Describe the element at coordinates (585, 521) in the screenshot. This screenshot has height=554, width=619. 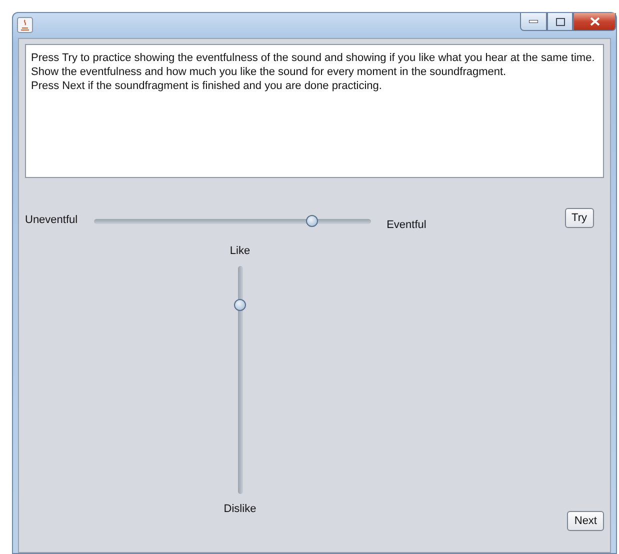
I see `next-button: Next` at that location.